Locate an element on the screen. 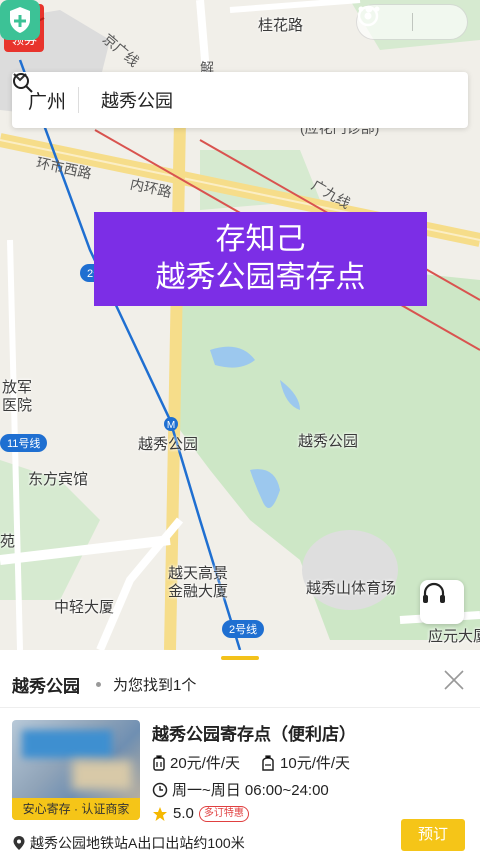 Image resolution: width=480 pixels, height=856 pixels. panel-title: 越秀公园 is located at coordinates (46, 686).